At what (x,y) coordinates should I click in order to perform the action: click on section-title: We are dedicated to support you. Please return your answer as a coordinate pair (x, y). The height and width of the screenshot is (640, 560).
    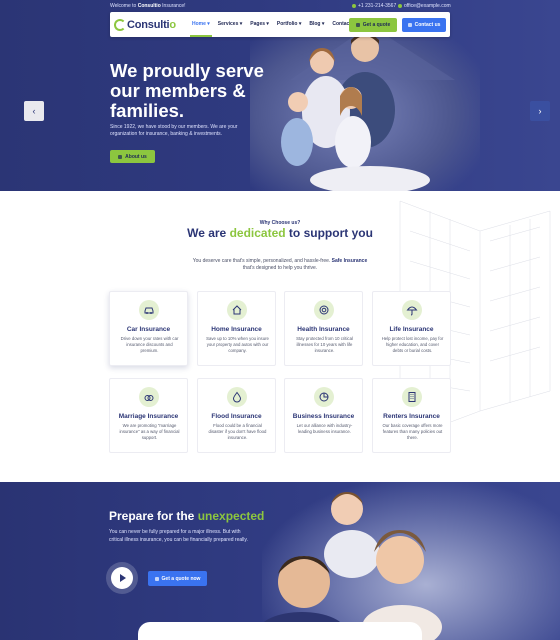
    Looking at the image, I should click on (280, 233).